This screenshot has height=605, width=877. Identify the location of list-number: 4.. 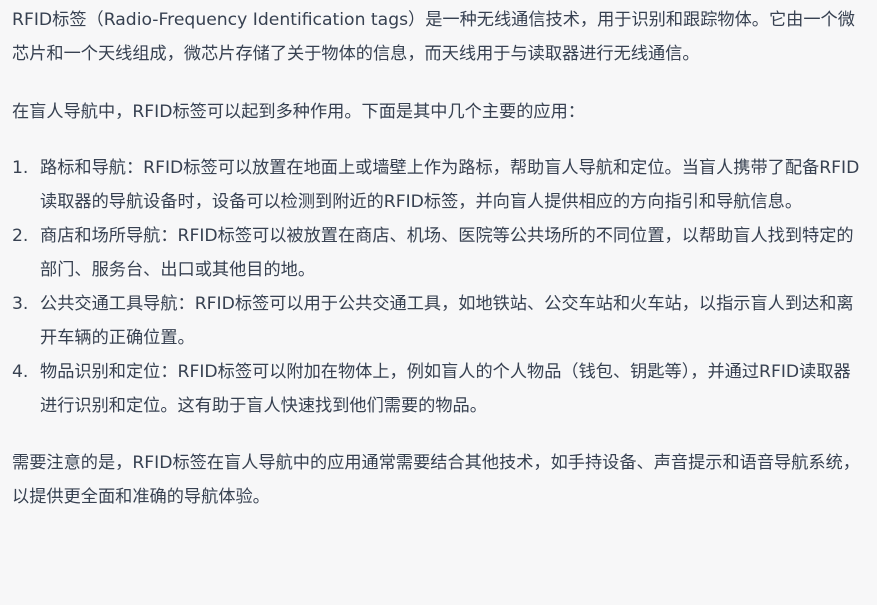
(20, 372).